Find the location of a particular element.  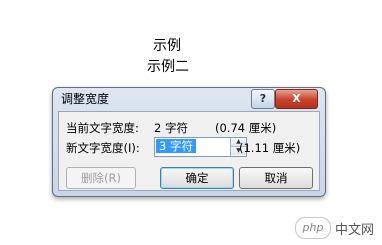

help-icon: ? is located at coordinates (263, 98).